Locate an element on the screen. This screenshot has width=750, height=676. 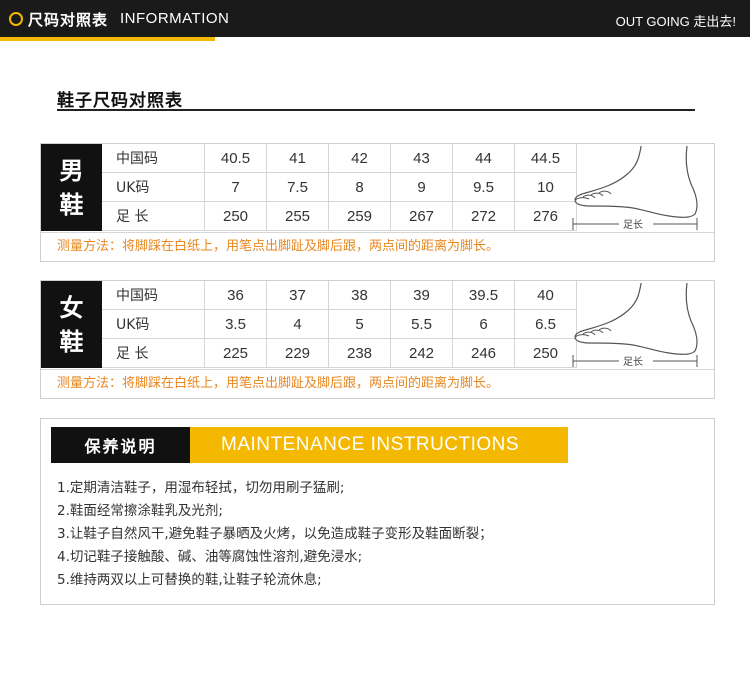
table-cell: 9 is located at coordinates (421, 187).